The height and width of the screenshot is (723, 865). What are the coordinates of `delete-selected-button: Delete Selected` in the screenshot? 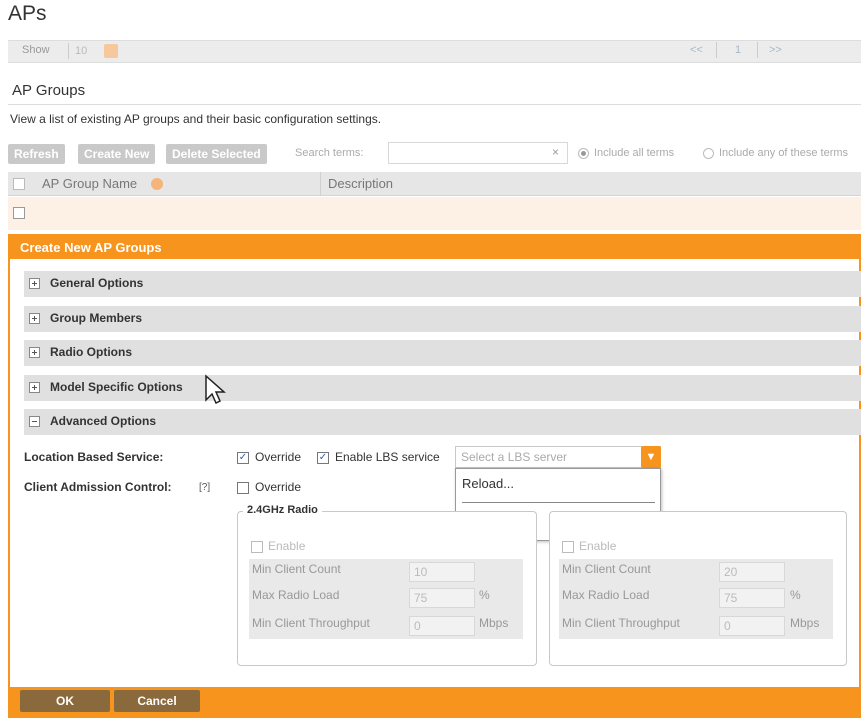 It's located at (216, 154).